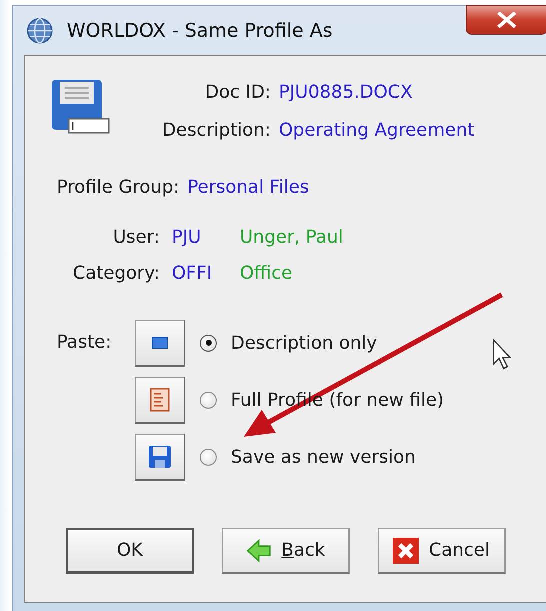 The width and height of the screenshot is (546, 611). I want to click on field-name: Office, so click(267, 274).